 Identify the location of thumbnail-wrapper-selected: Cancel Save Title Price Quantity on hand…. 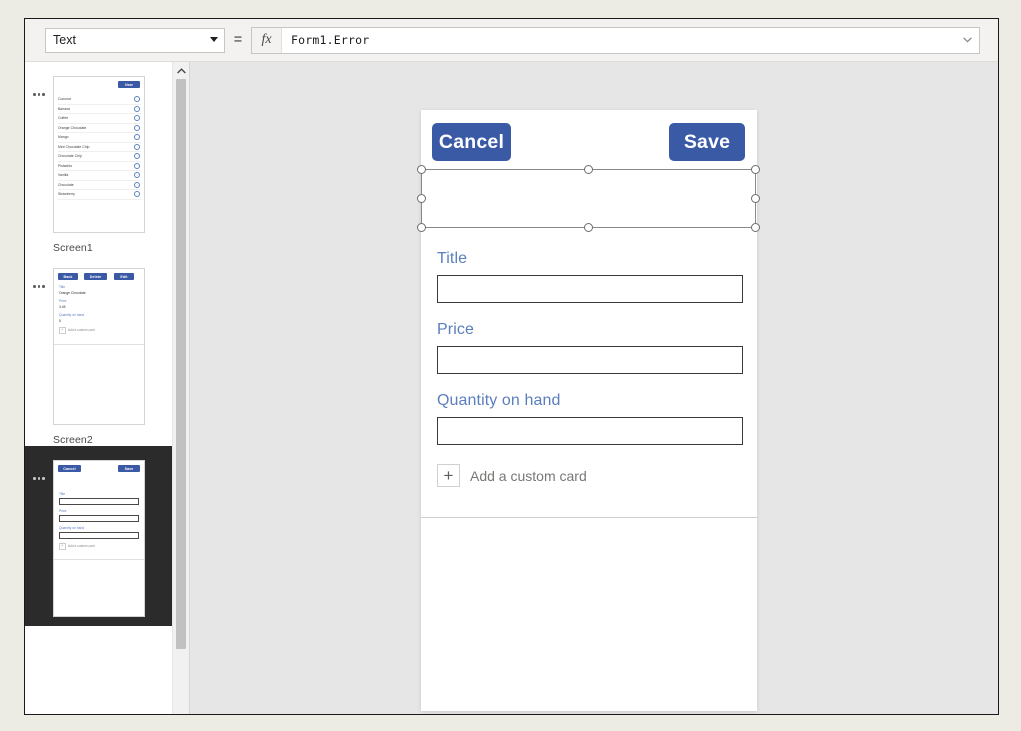
(99, 543).